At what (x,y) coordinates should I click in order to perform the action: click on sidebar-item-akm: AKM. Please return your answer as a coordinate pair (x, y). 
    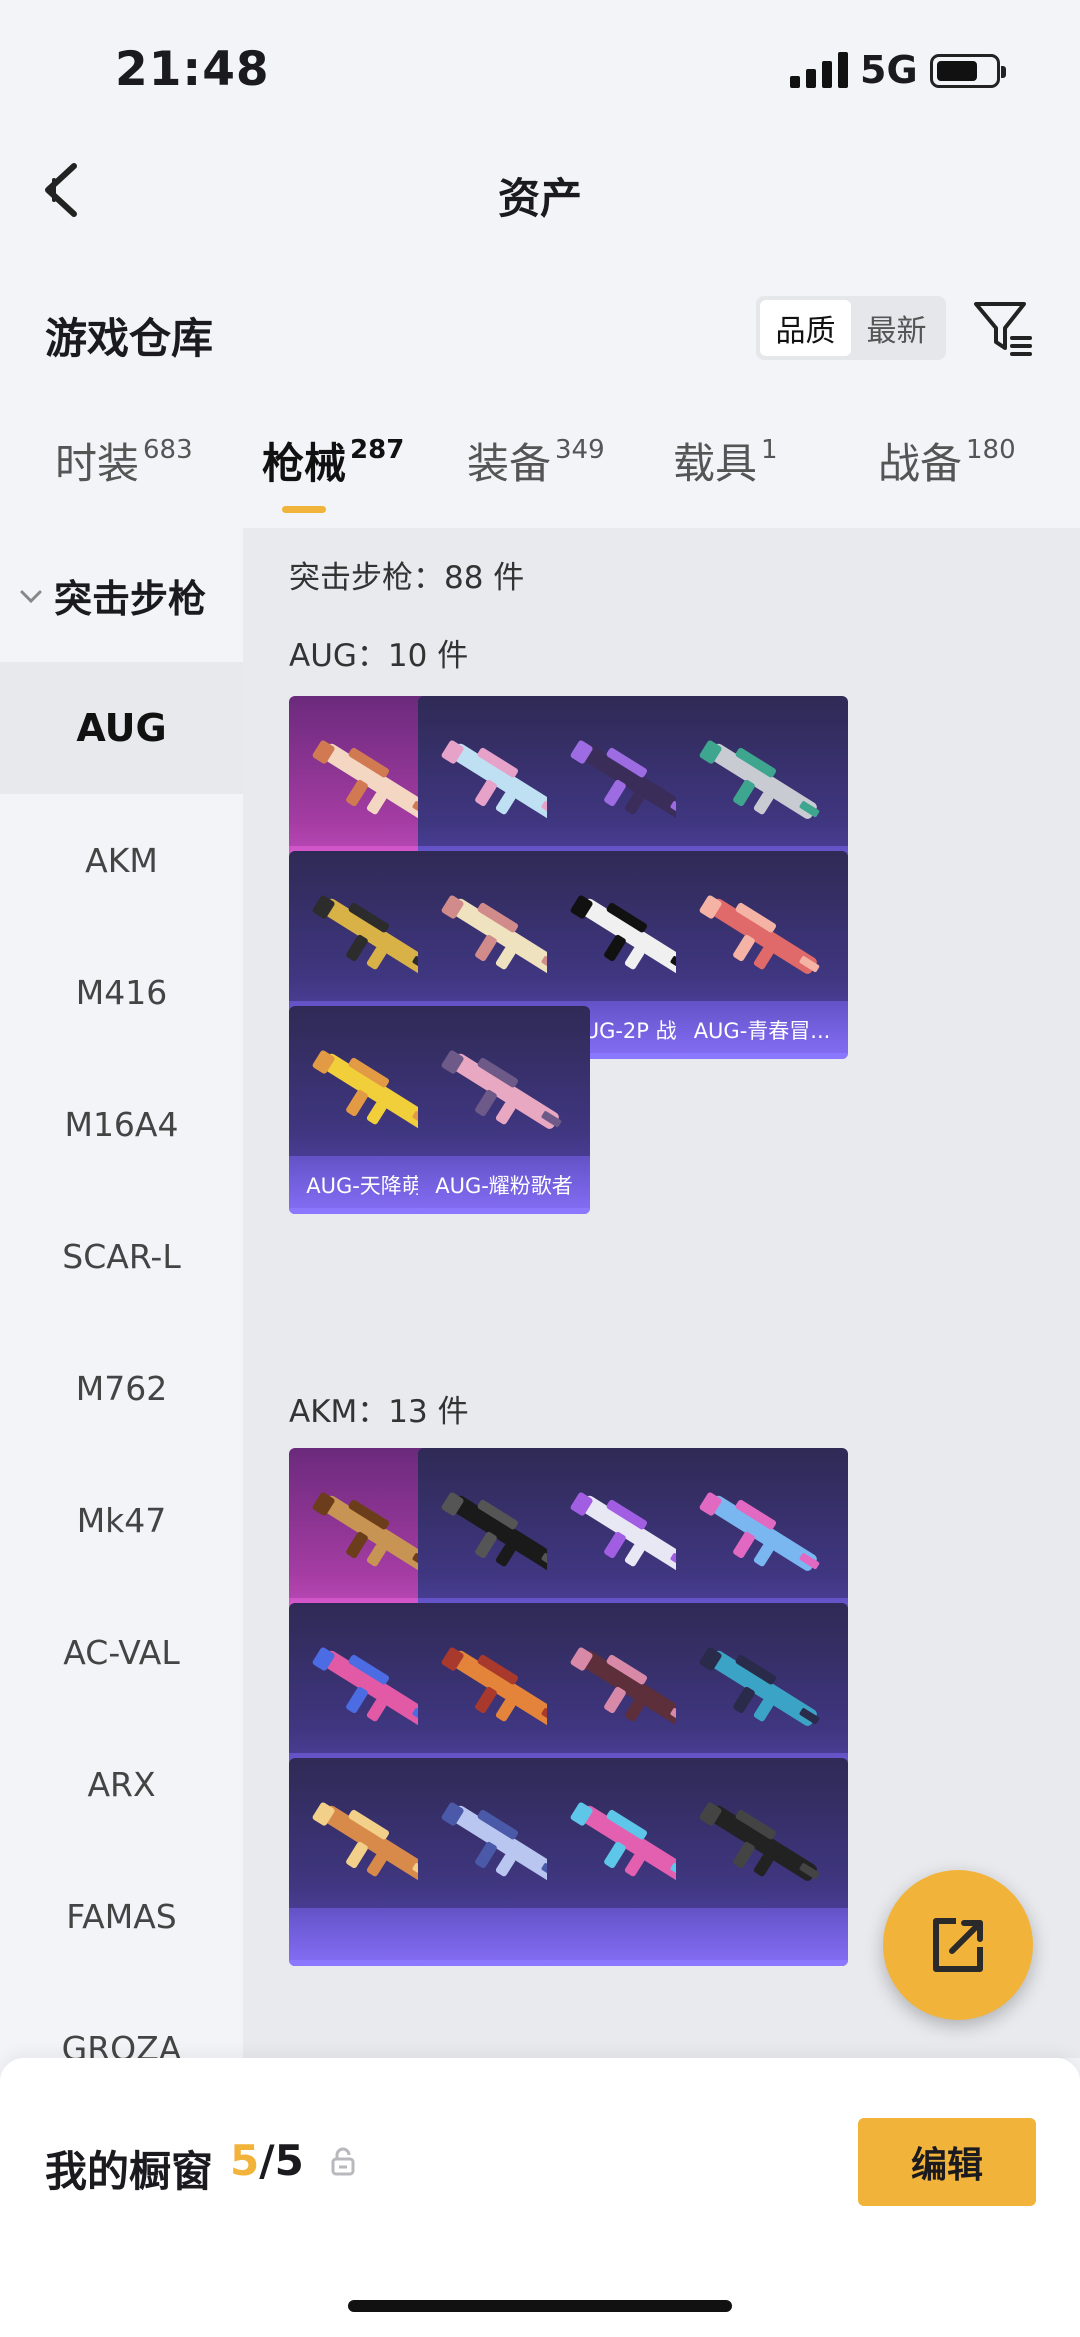
    Looking at the image, I should click on (121, 860).